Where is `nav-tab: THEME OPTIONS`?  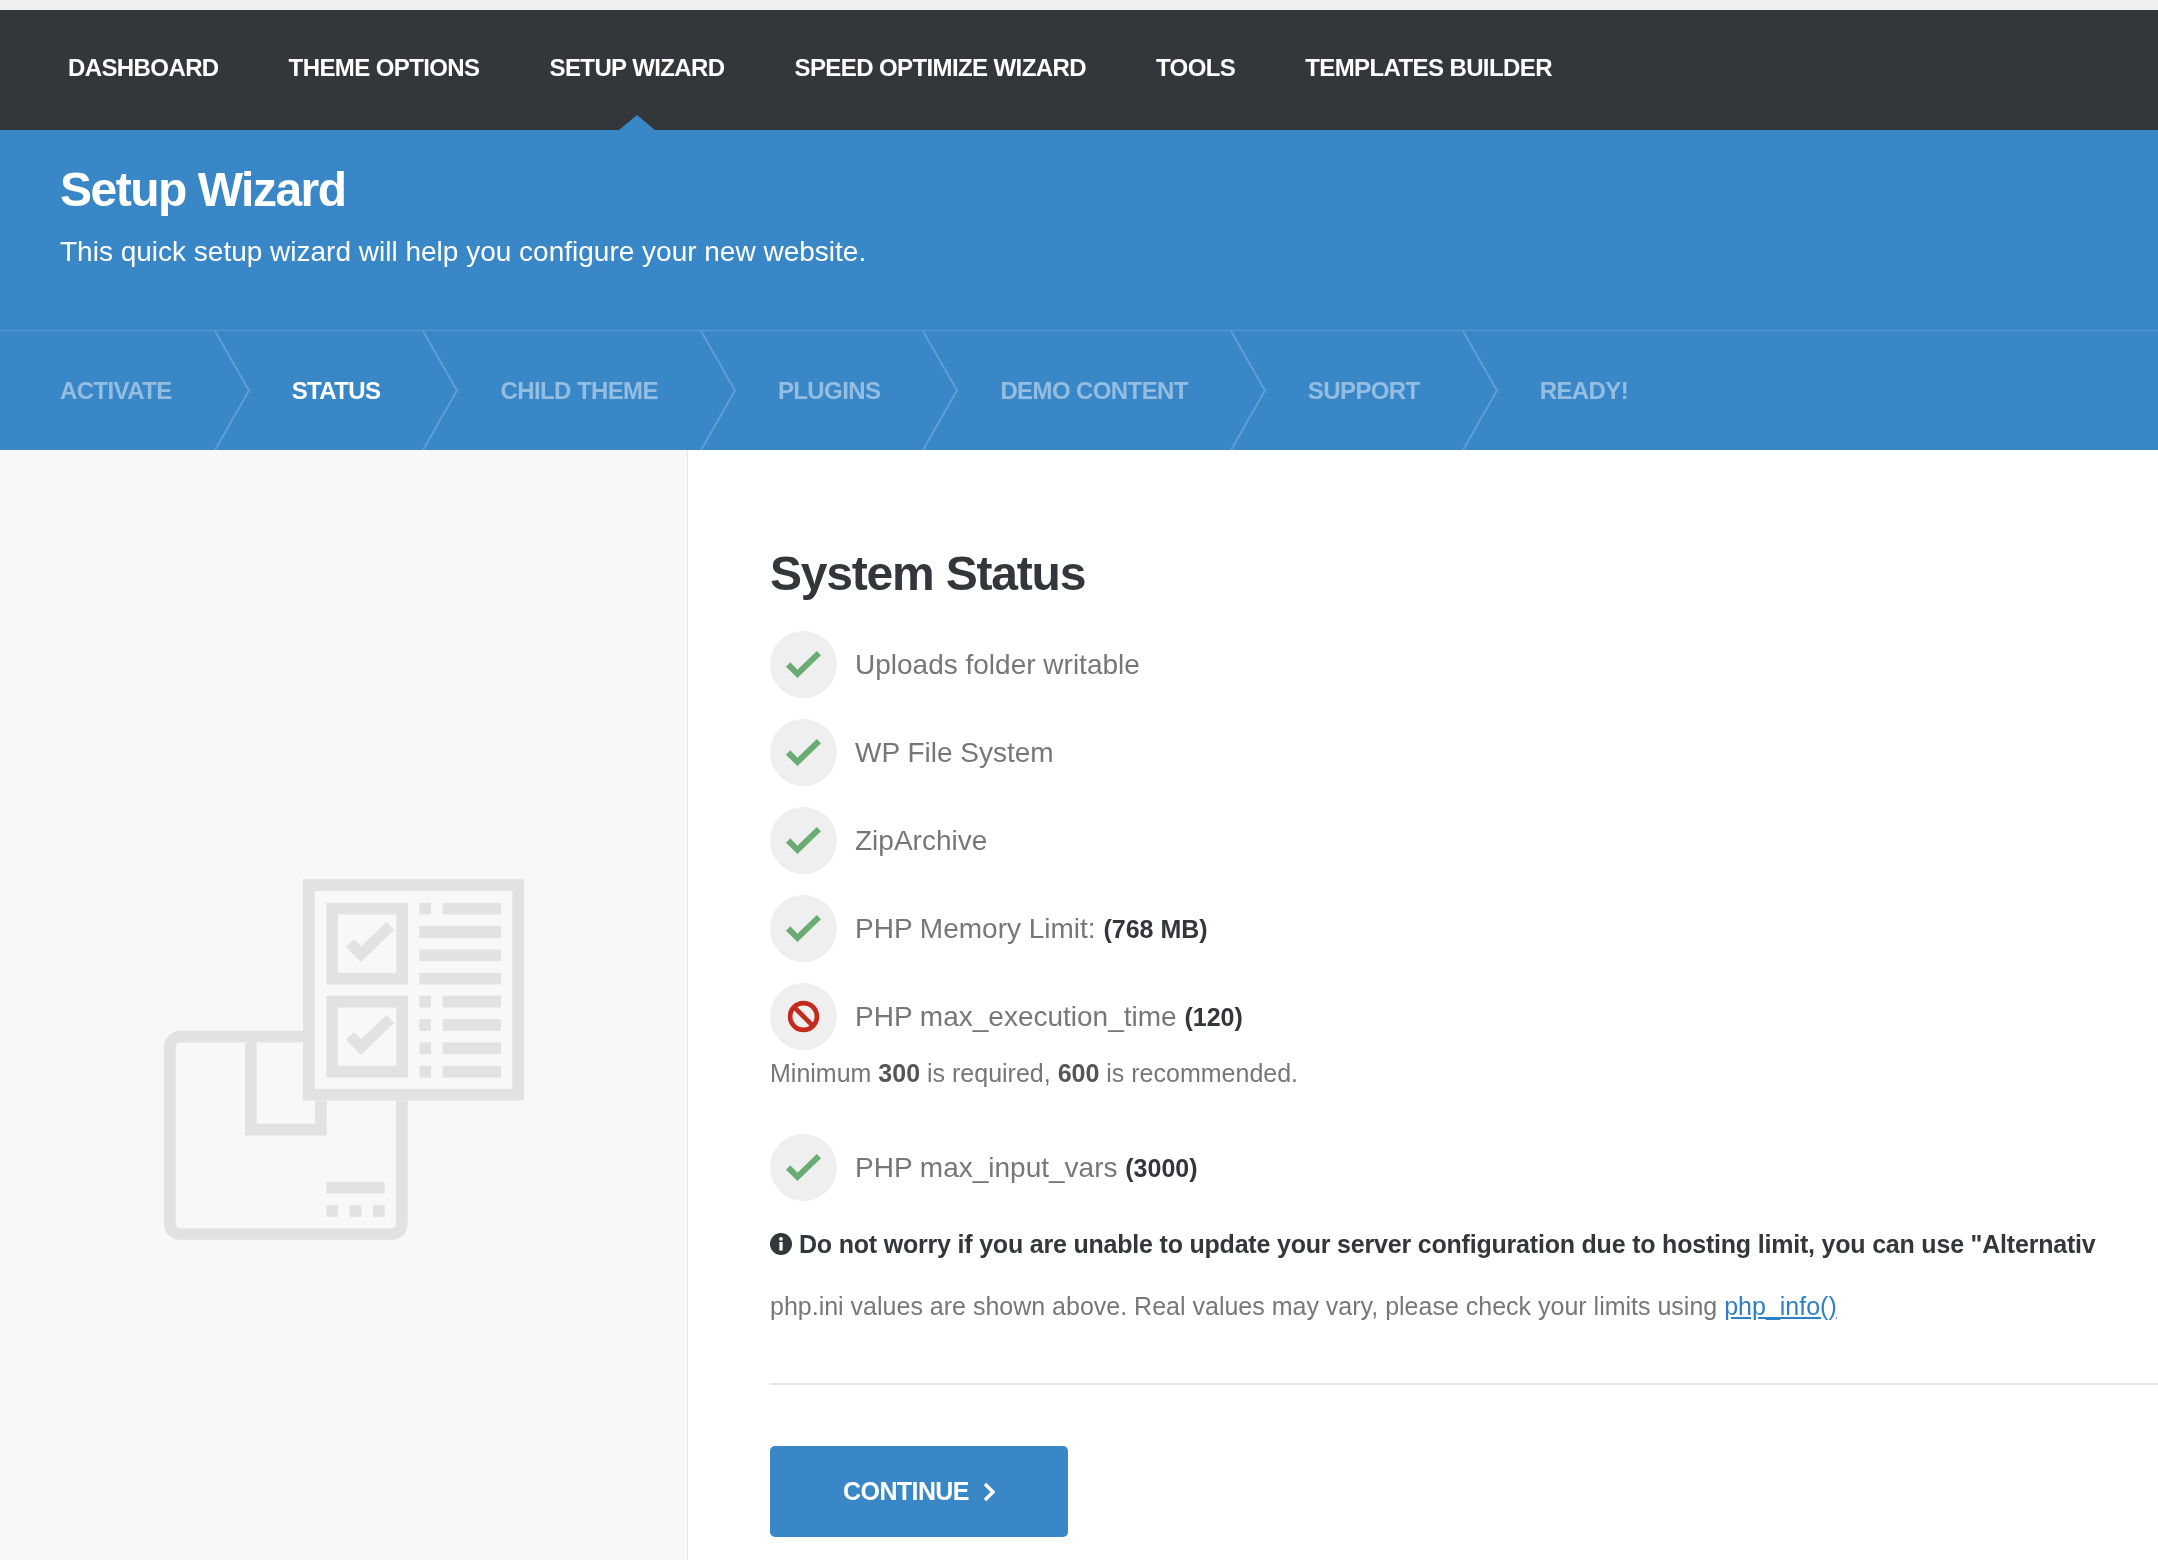
nav-tab: THEME OPTIONS is located at coordinates (384, 91).